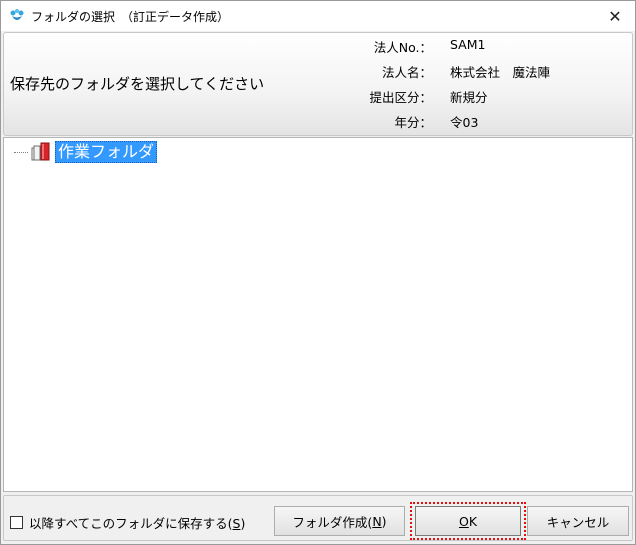 The width and height of the screenshot is (636, 545). I want to click on title-bar: フォルダの選択 （訂正データ作成） ✕, so click(318, 16).